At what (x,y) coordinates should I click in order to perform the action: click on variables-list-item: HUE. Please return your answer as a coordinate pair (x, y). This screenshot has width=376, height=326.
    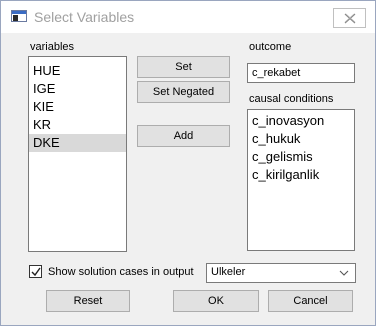
    Looking at the image, I should click on (77, 71).